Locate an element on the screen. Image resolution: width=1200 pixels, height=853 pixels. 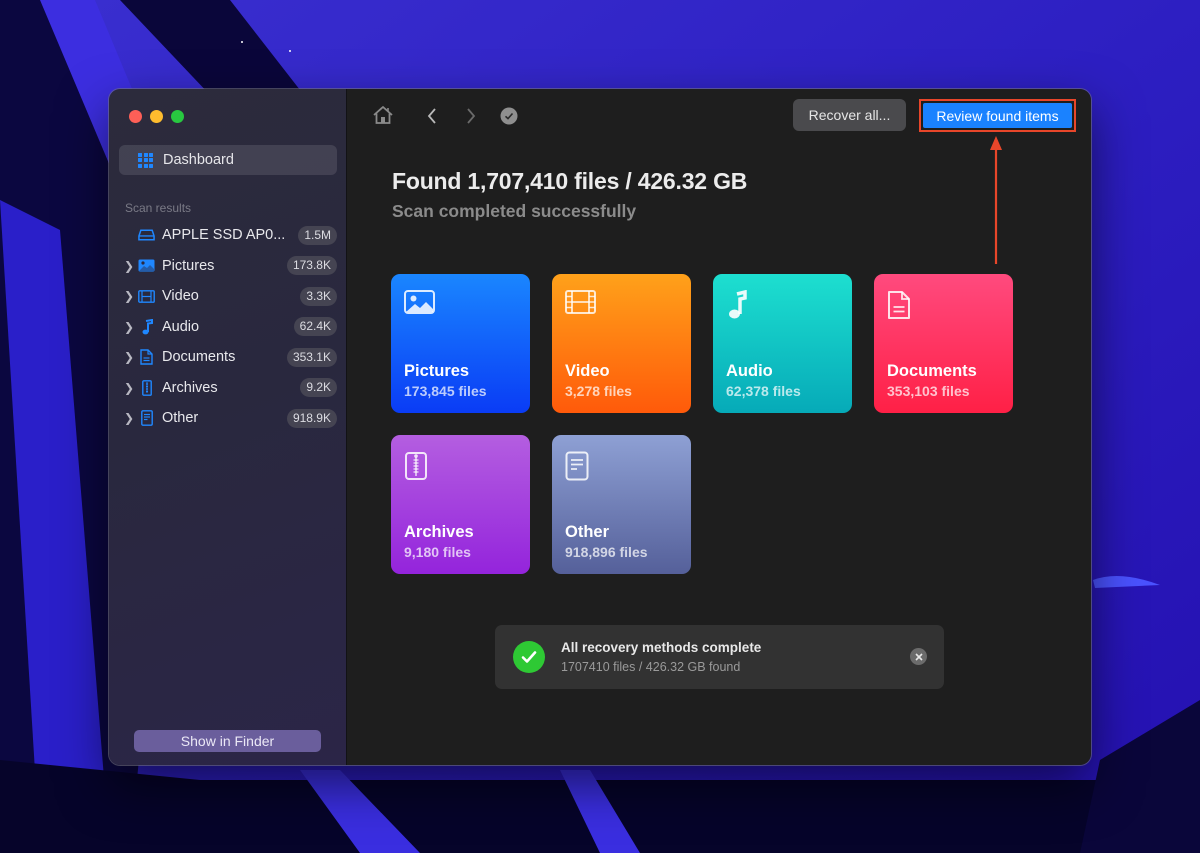
close-window-button is located at coordinates (135, 116).